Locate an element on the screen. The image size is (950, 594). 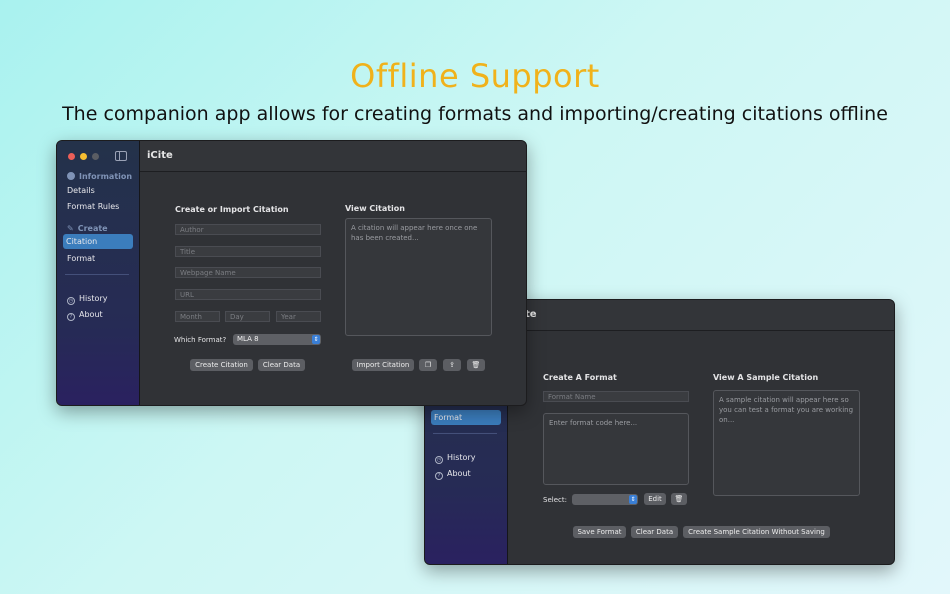
import-citation-button: Import Citation is located at coordinates (383, 365).